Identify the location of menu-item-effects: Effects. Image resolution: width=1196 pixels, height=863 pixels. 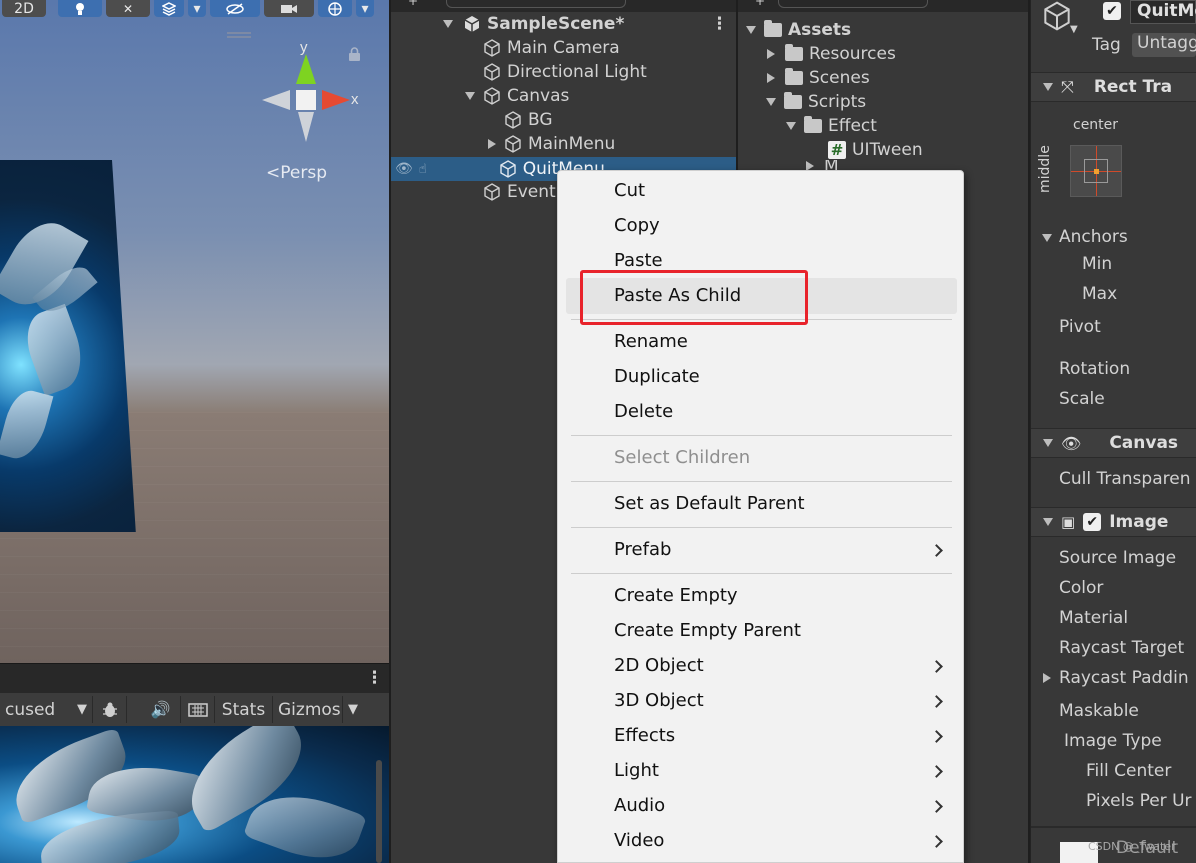
(644, 735).